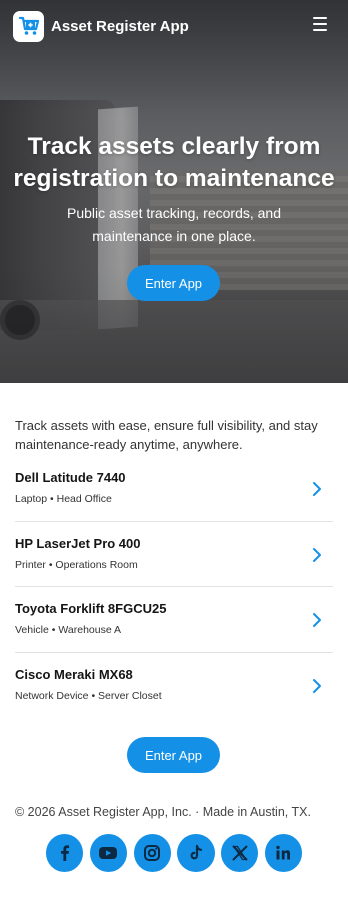  I want to click on x-icon, so click(240, 853).